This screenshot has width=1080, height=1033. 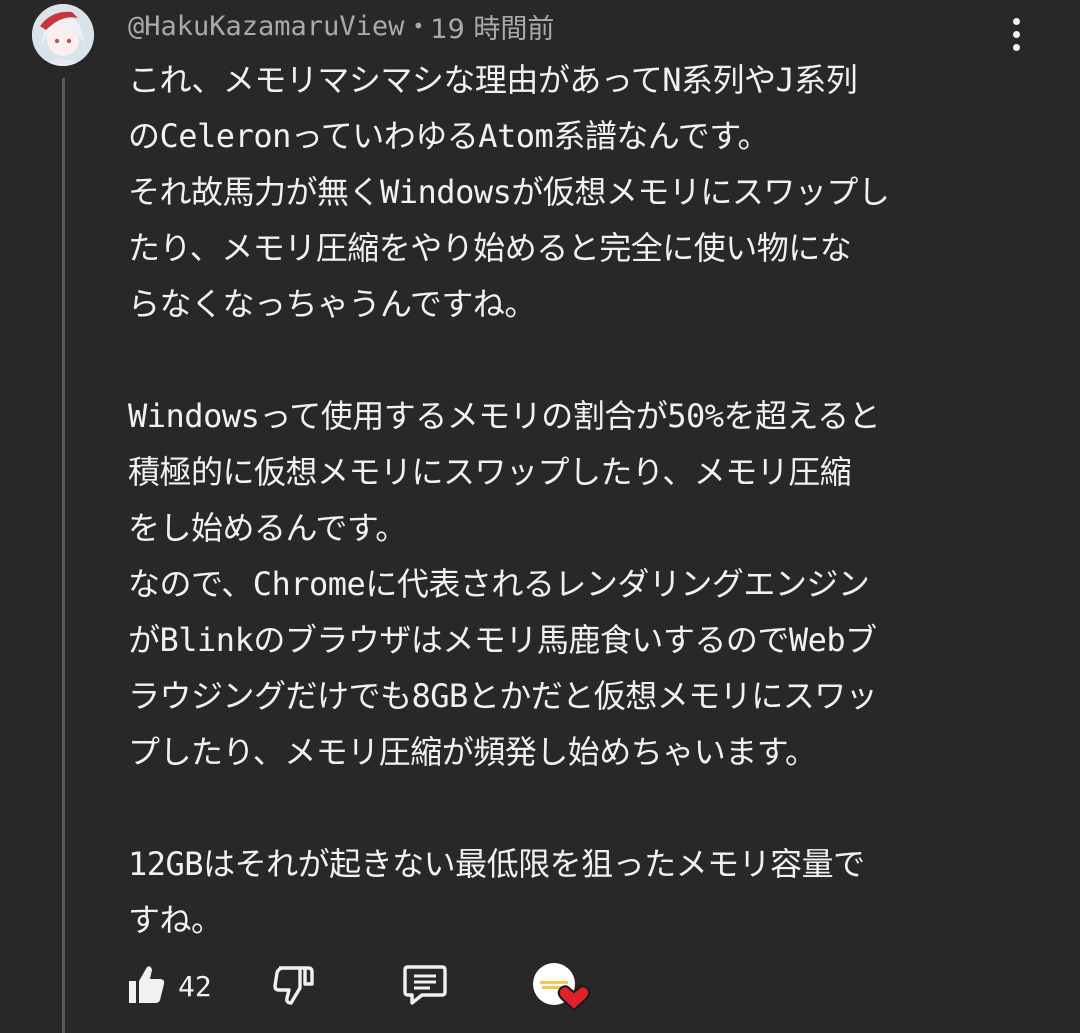 What do you see at coordinates (169, 986) in the screenshot?
I see `like-button: 42` at bounding box center [169, 986].